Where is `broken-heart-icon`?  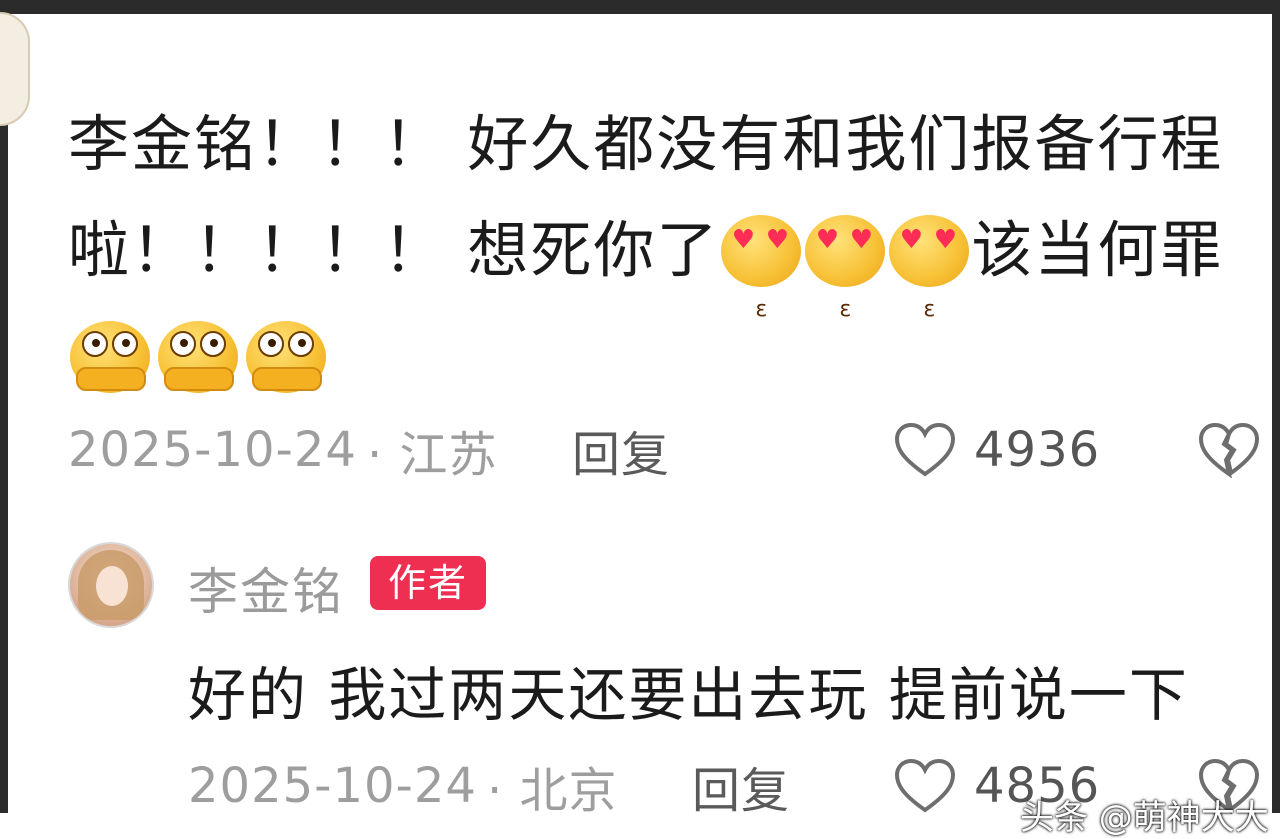
broken-heart-icon is located at coordinates (1229, 450).